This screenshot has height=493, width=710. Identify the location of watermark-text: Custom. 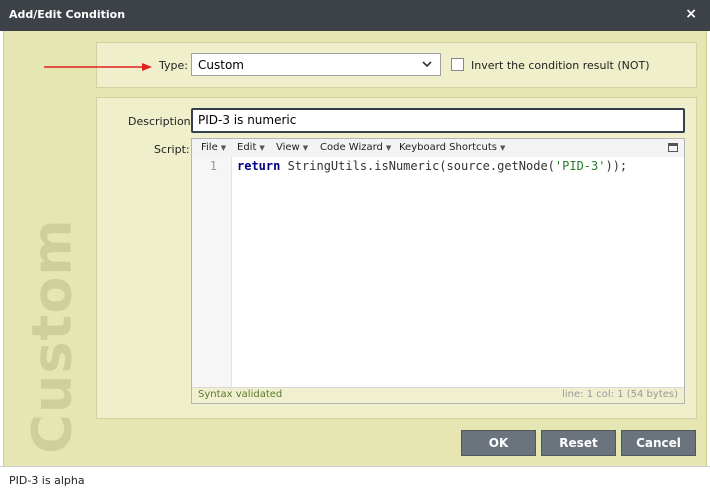
(52, 336).